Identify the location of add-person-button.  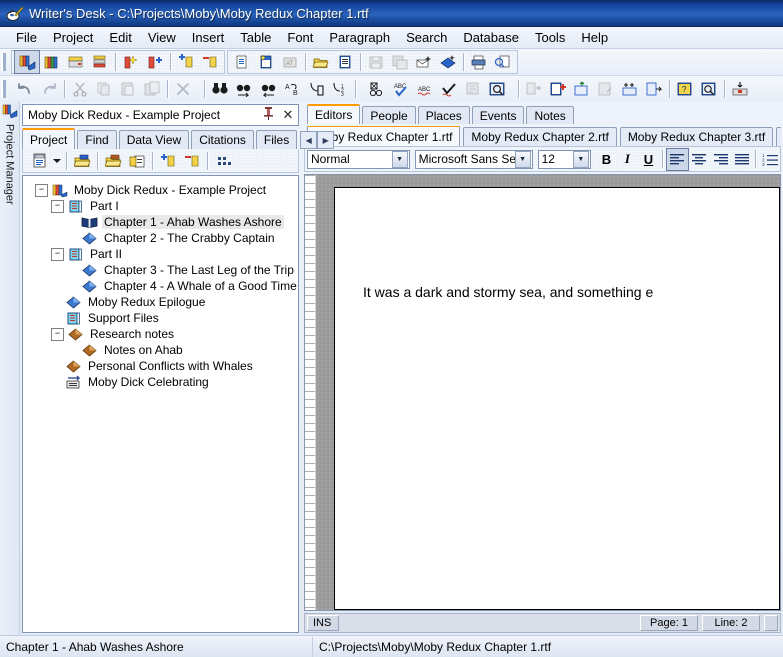
(630, 89).